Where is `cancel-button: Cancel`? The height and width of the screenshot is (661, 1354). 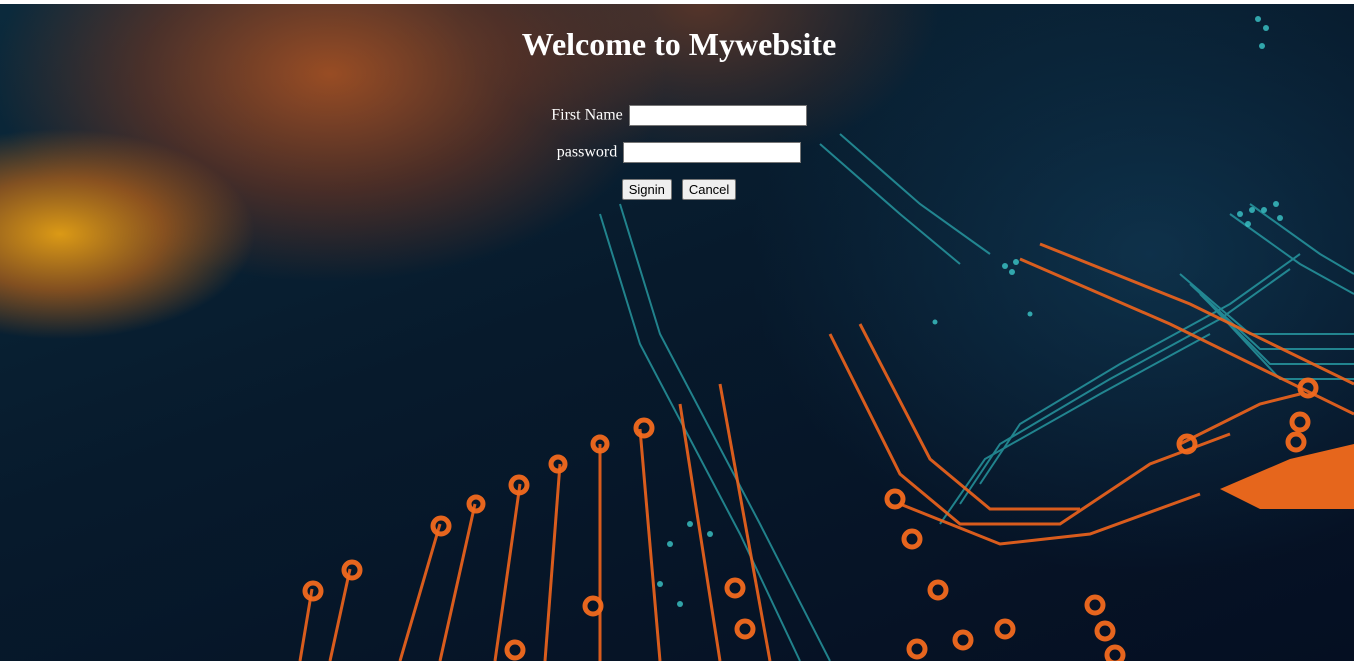 cancel-button: Cancel is located at coordinates (709, 189).